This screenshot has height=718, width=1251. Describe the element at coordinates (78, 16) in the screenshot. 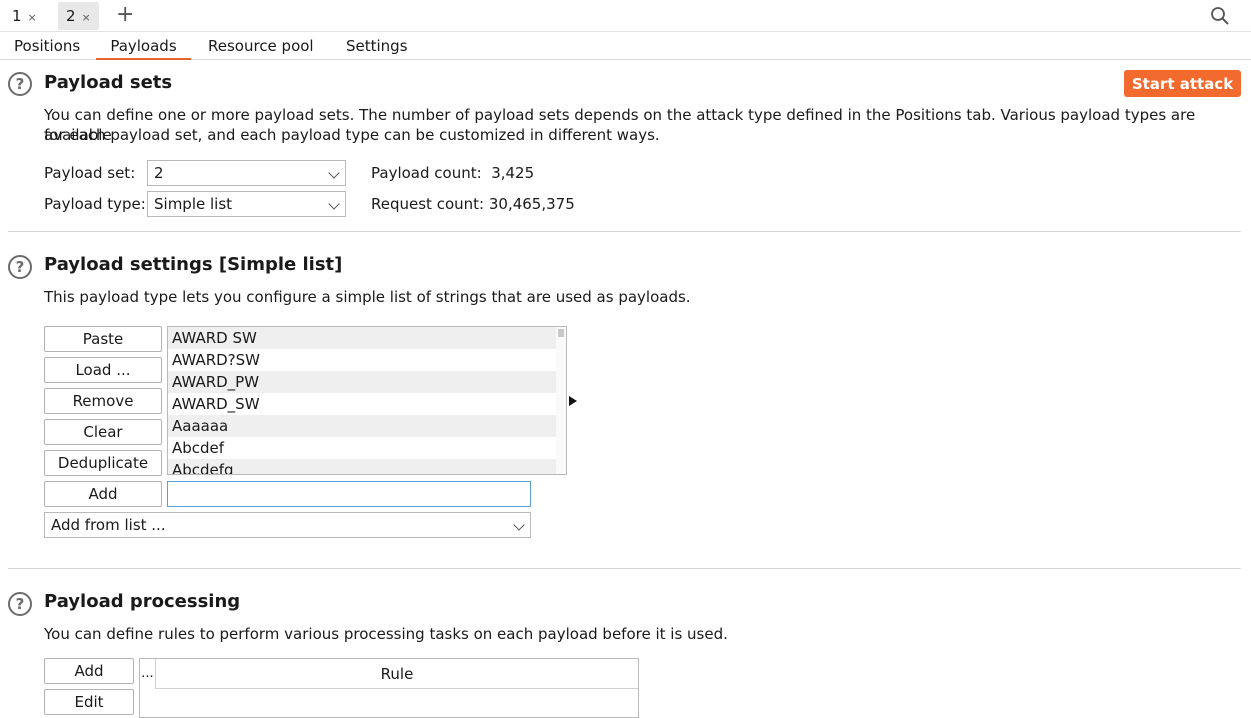

I see `tab-2: 2 ×` at that location.